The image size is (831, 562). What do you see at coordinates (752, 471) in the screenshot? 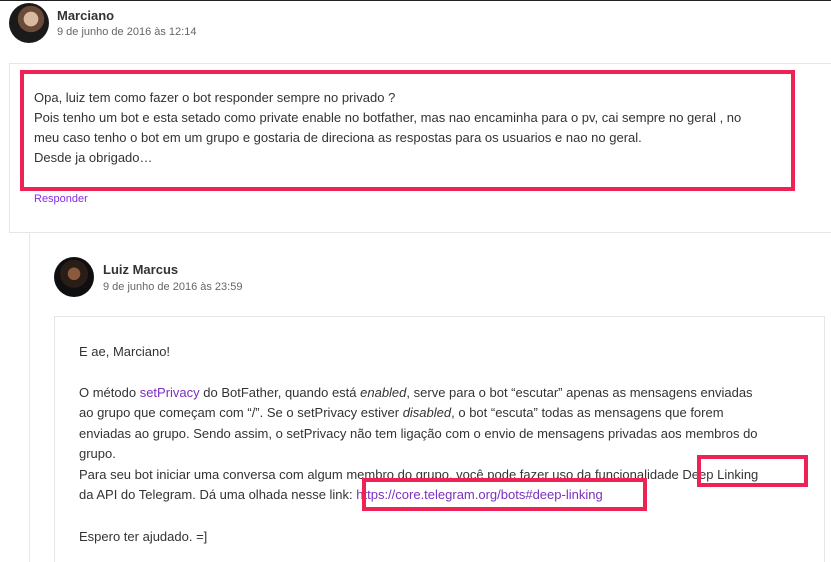
I see `annotation-highlight-deep-linking` at bounding box center [752, 471].